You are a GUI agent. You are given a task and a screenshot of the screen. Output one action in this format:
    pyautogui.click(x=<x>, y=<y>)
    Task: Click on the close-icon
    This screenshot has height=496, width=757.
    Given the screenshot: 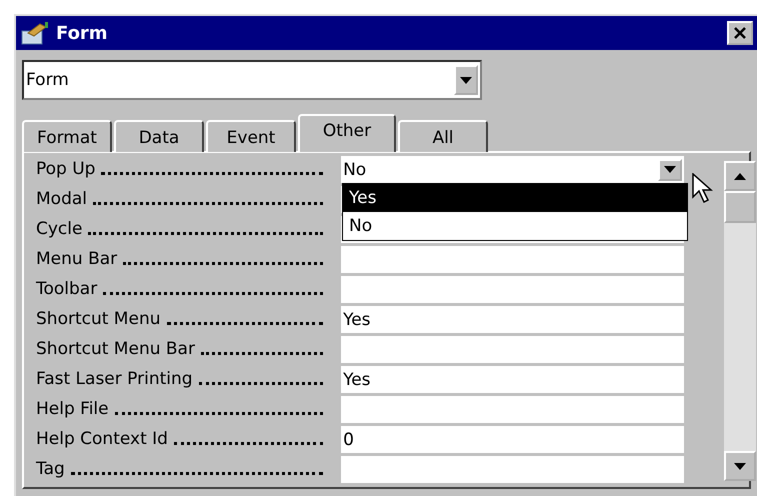 What is the action you would take?
    pyautogui.click(x=740, y=33)
    